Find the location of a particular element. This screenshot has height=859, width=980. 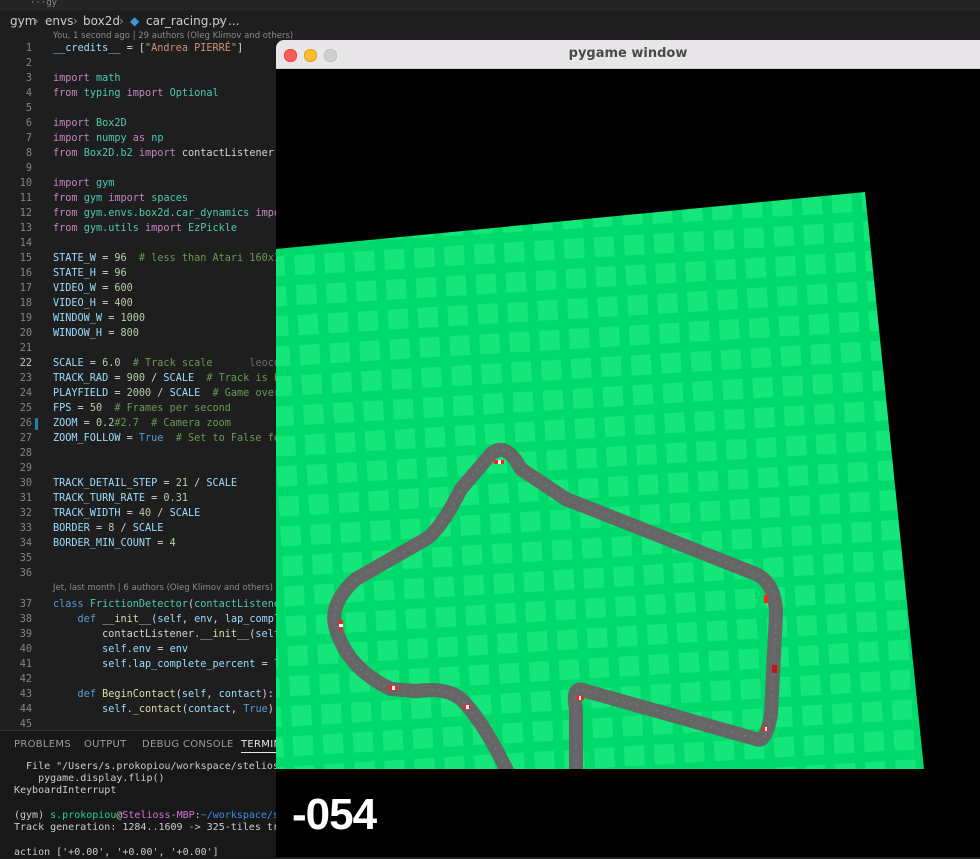

window-titlebar: pygame window is located at coordinates (628, 54).